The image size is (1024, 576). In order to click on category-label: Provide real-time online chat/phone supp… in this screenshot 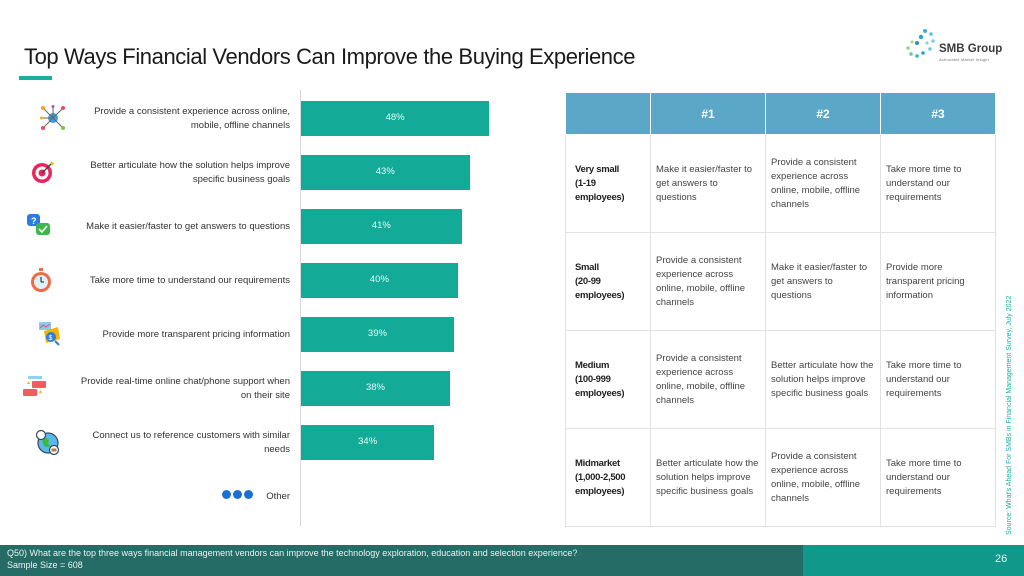, I will do `click(185, 389)`.